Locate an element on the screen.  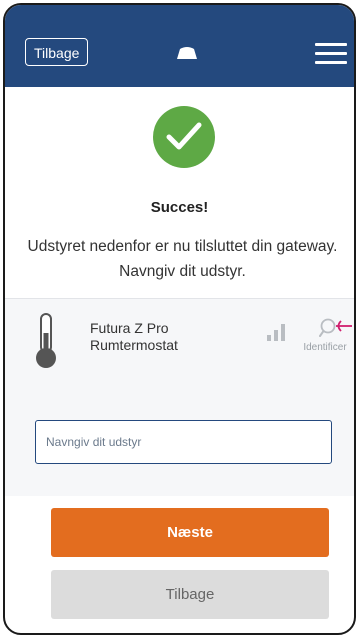
checkmark-icon is located at coordinates (184, 137).